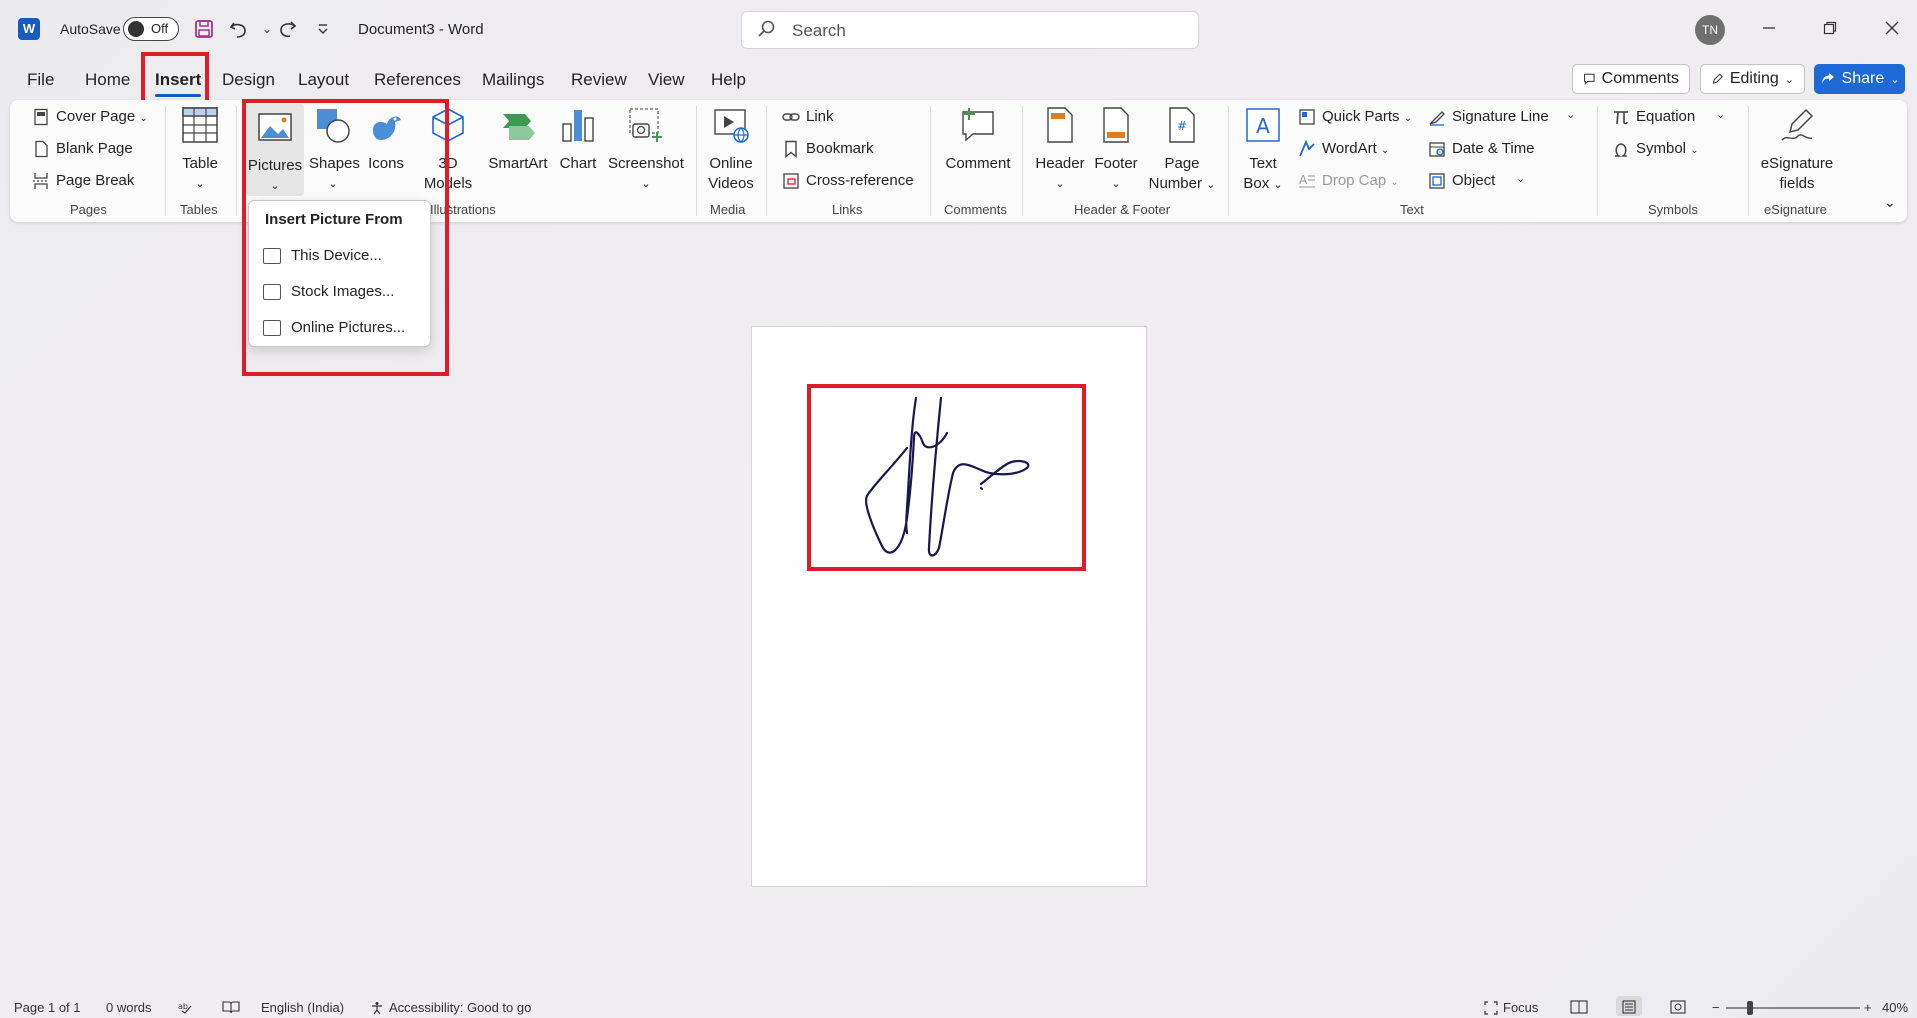 The height and width of the screenshot is (1018, 1917). I want to click on status-accessibility: Accessibility: Good to go, so click(450, 1007).